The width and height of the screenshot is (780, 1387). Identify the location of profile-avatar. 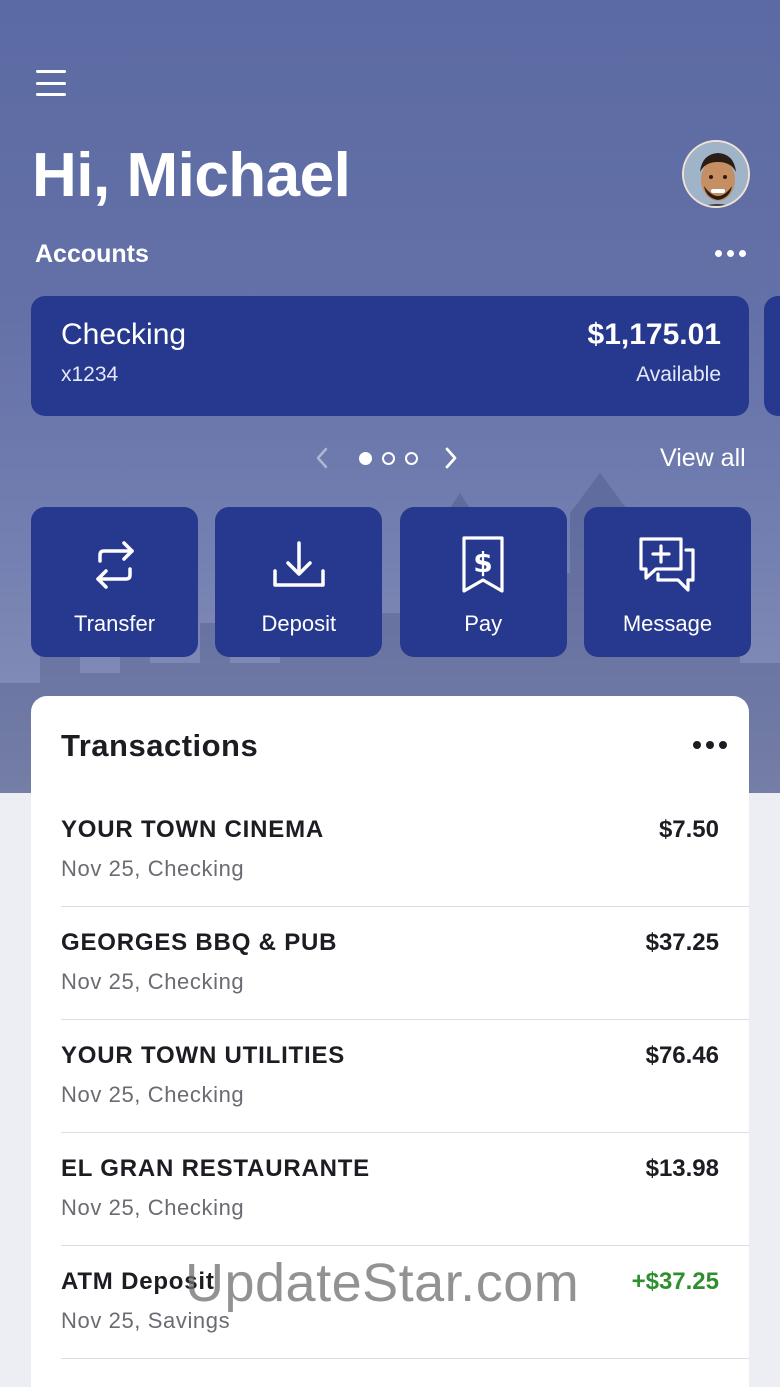
(716, 174).